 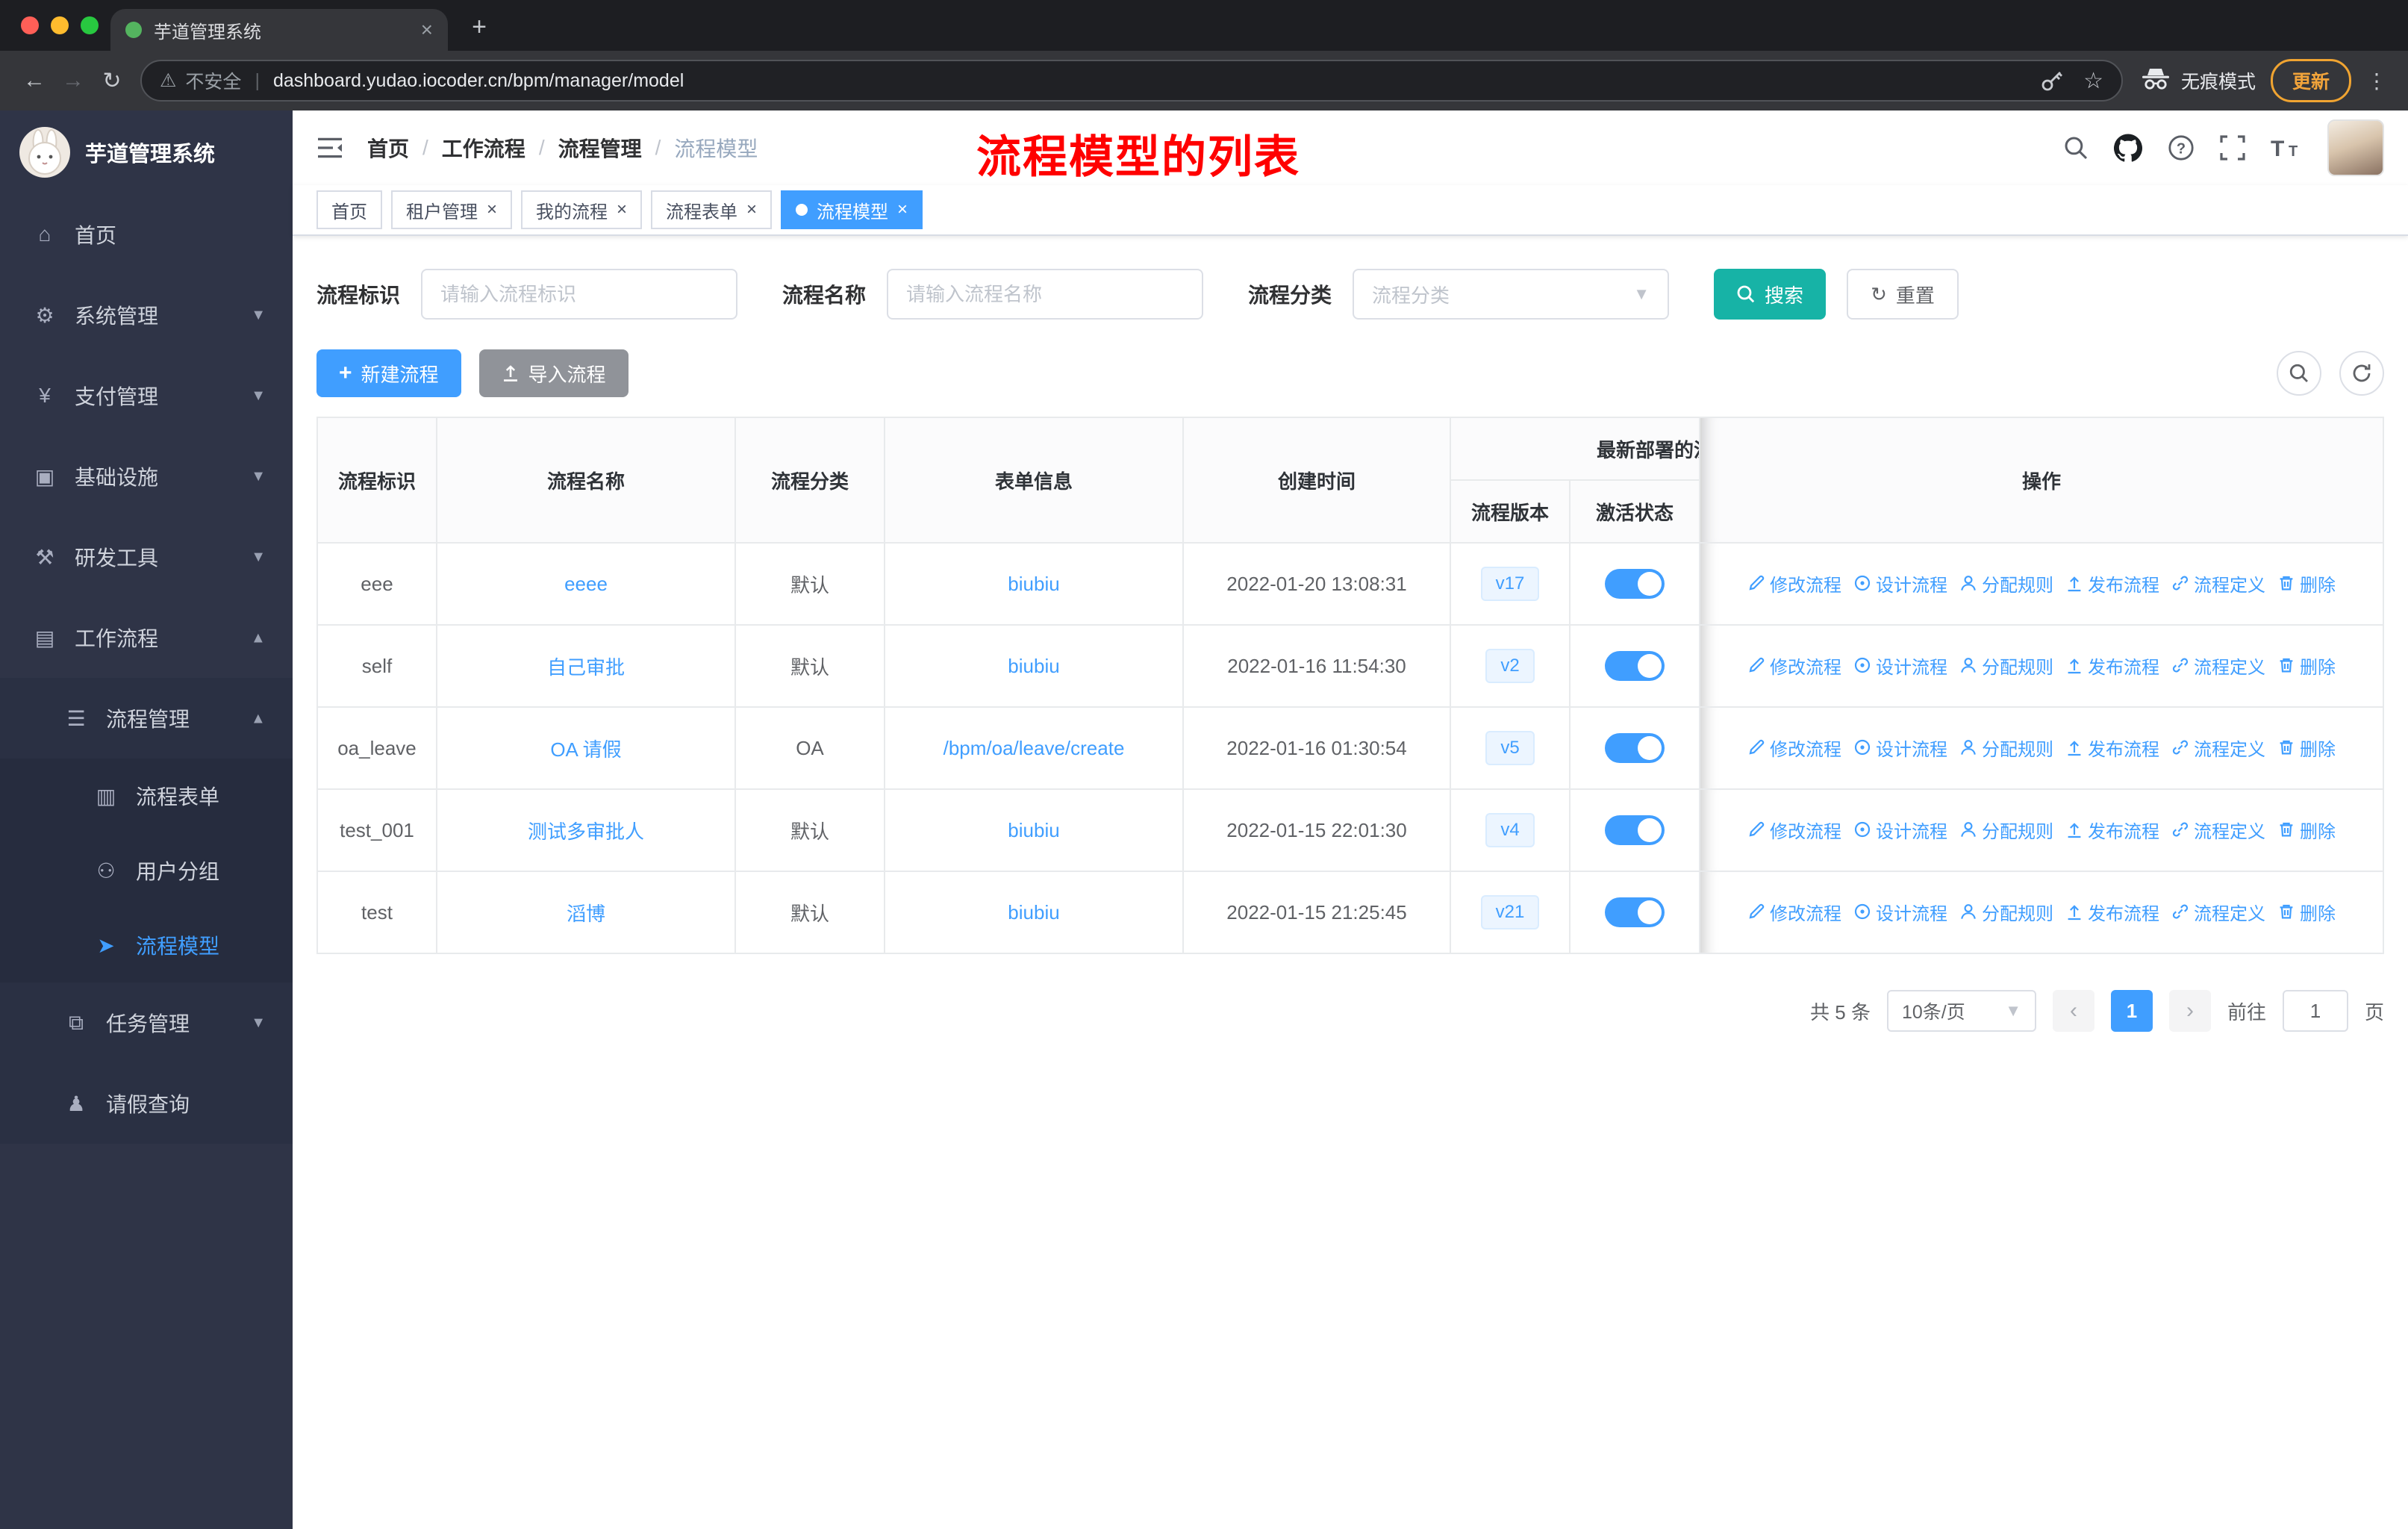 What do you see at coordinates (586, 668) in the screenshot?
I see `process-name-link: 自己审批` at bounding box center [586, 668].